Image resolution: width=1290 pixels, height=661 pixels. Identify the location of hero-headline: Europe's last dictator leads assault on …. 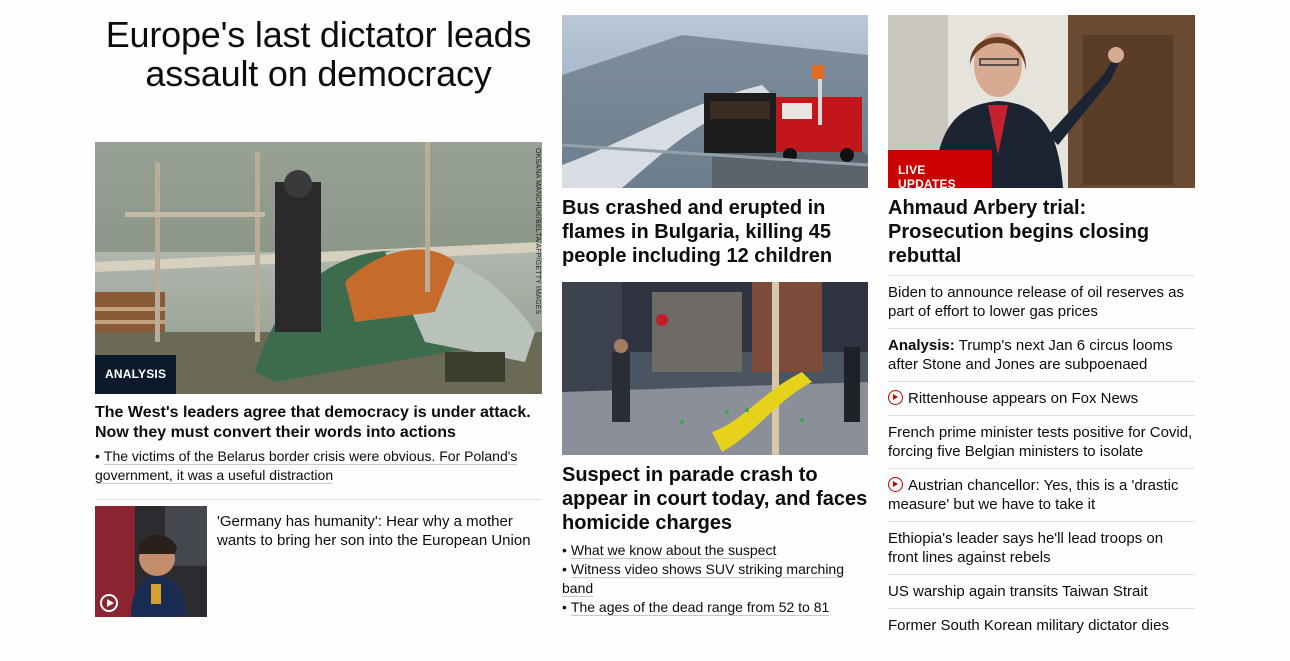
(318, 71).